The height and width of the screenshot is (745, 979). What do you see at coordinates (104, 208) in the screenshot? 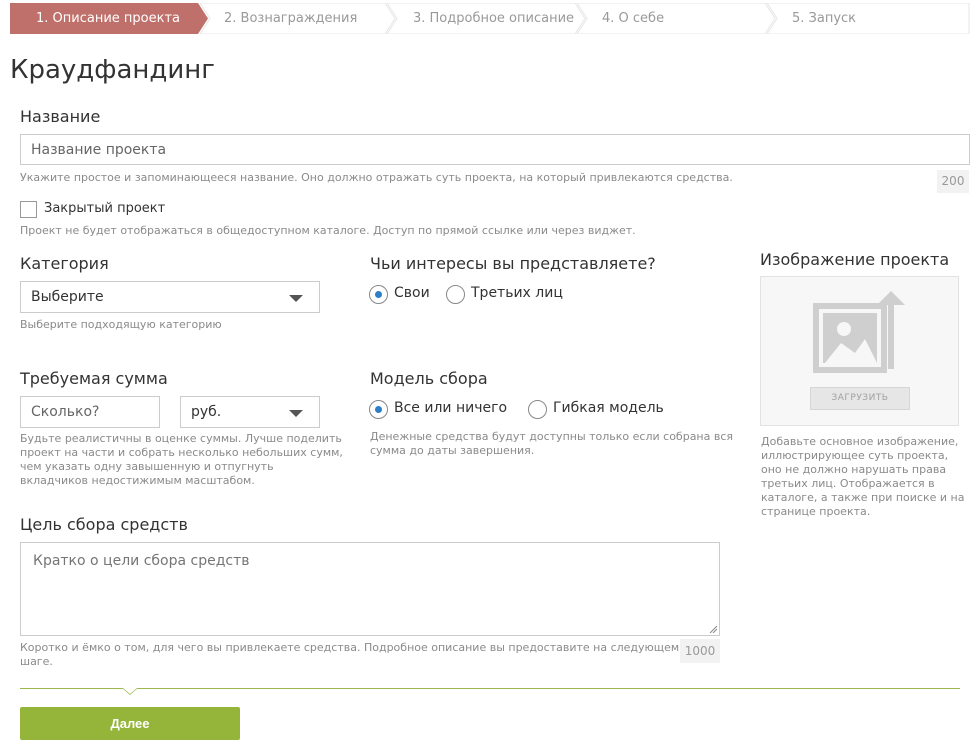
I see `private-project-label: Закрытый проект` at bounding box center [104, 208].